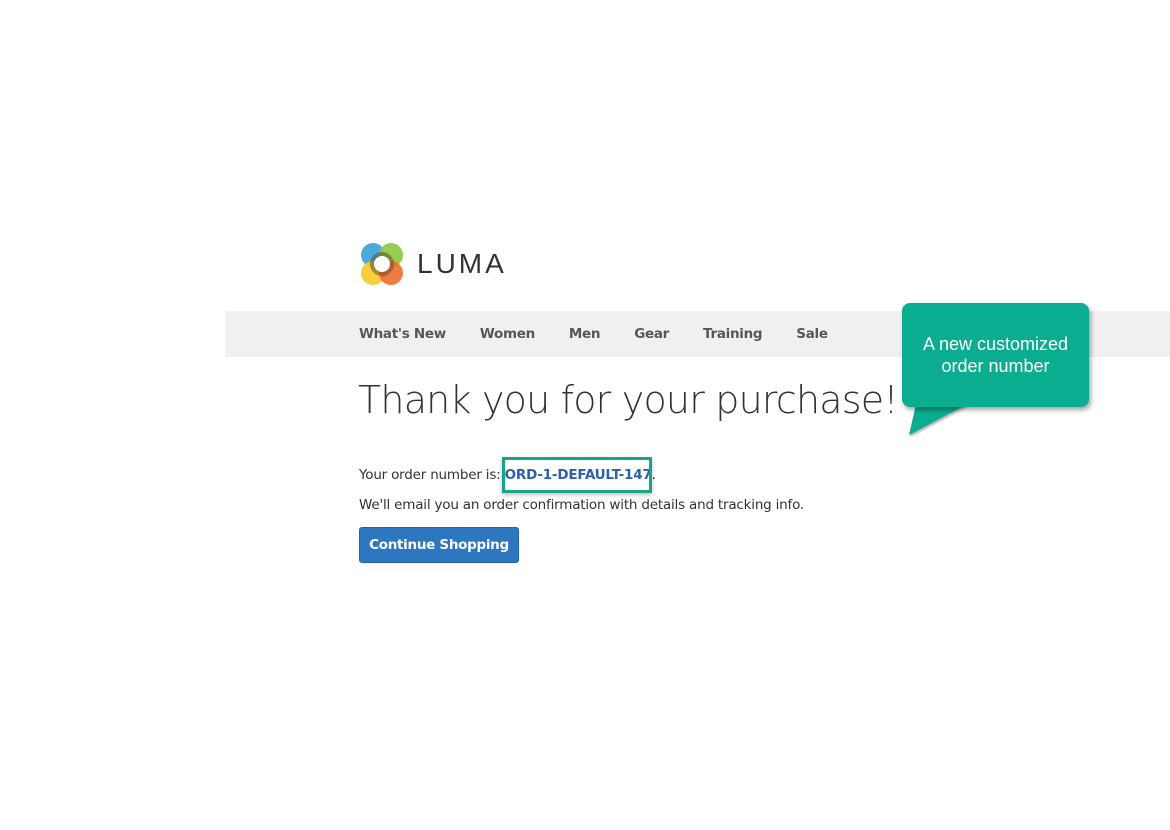  What do you see at coordinates (432, 475) in the screenshot?
I see `order-number-label: Your order number is:` at bounding box center [432, 475].